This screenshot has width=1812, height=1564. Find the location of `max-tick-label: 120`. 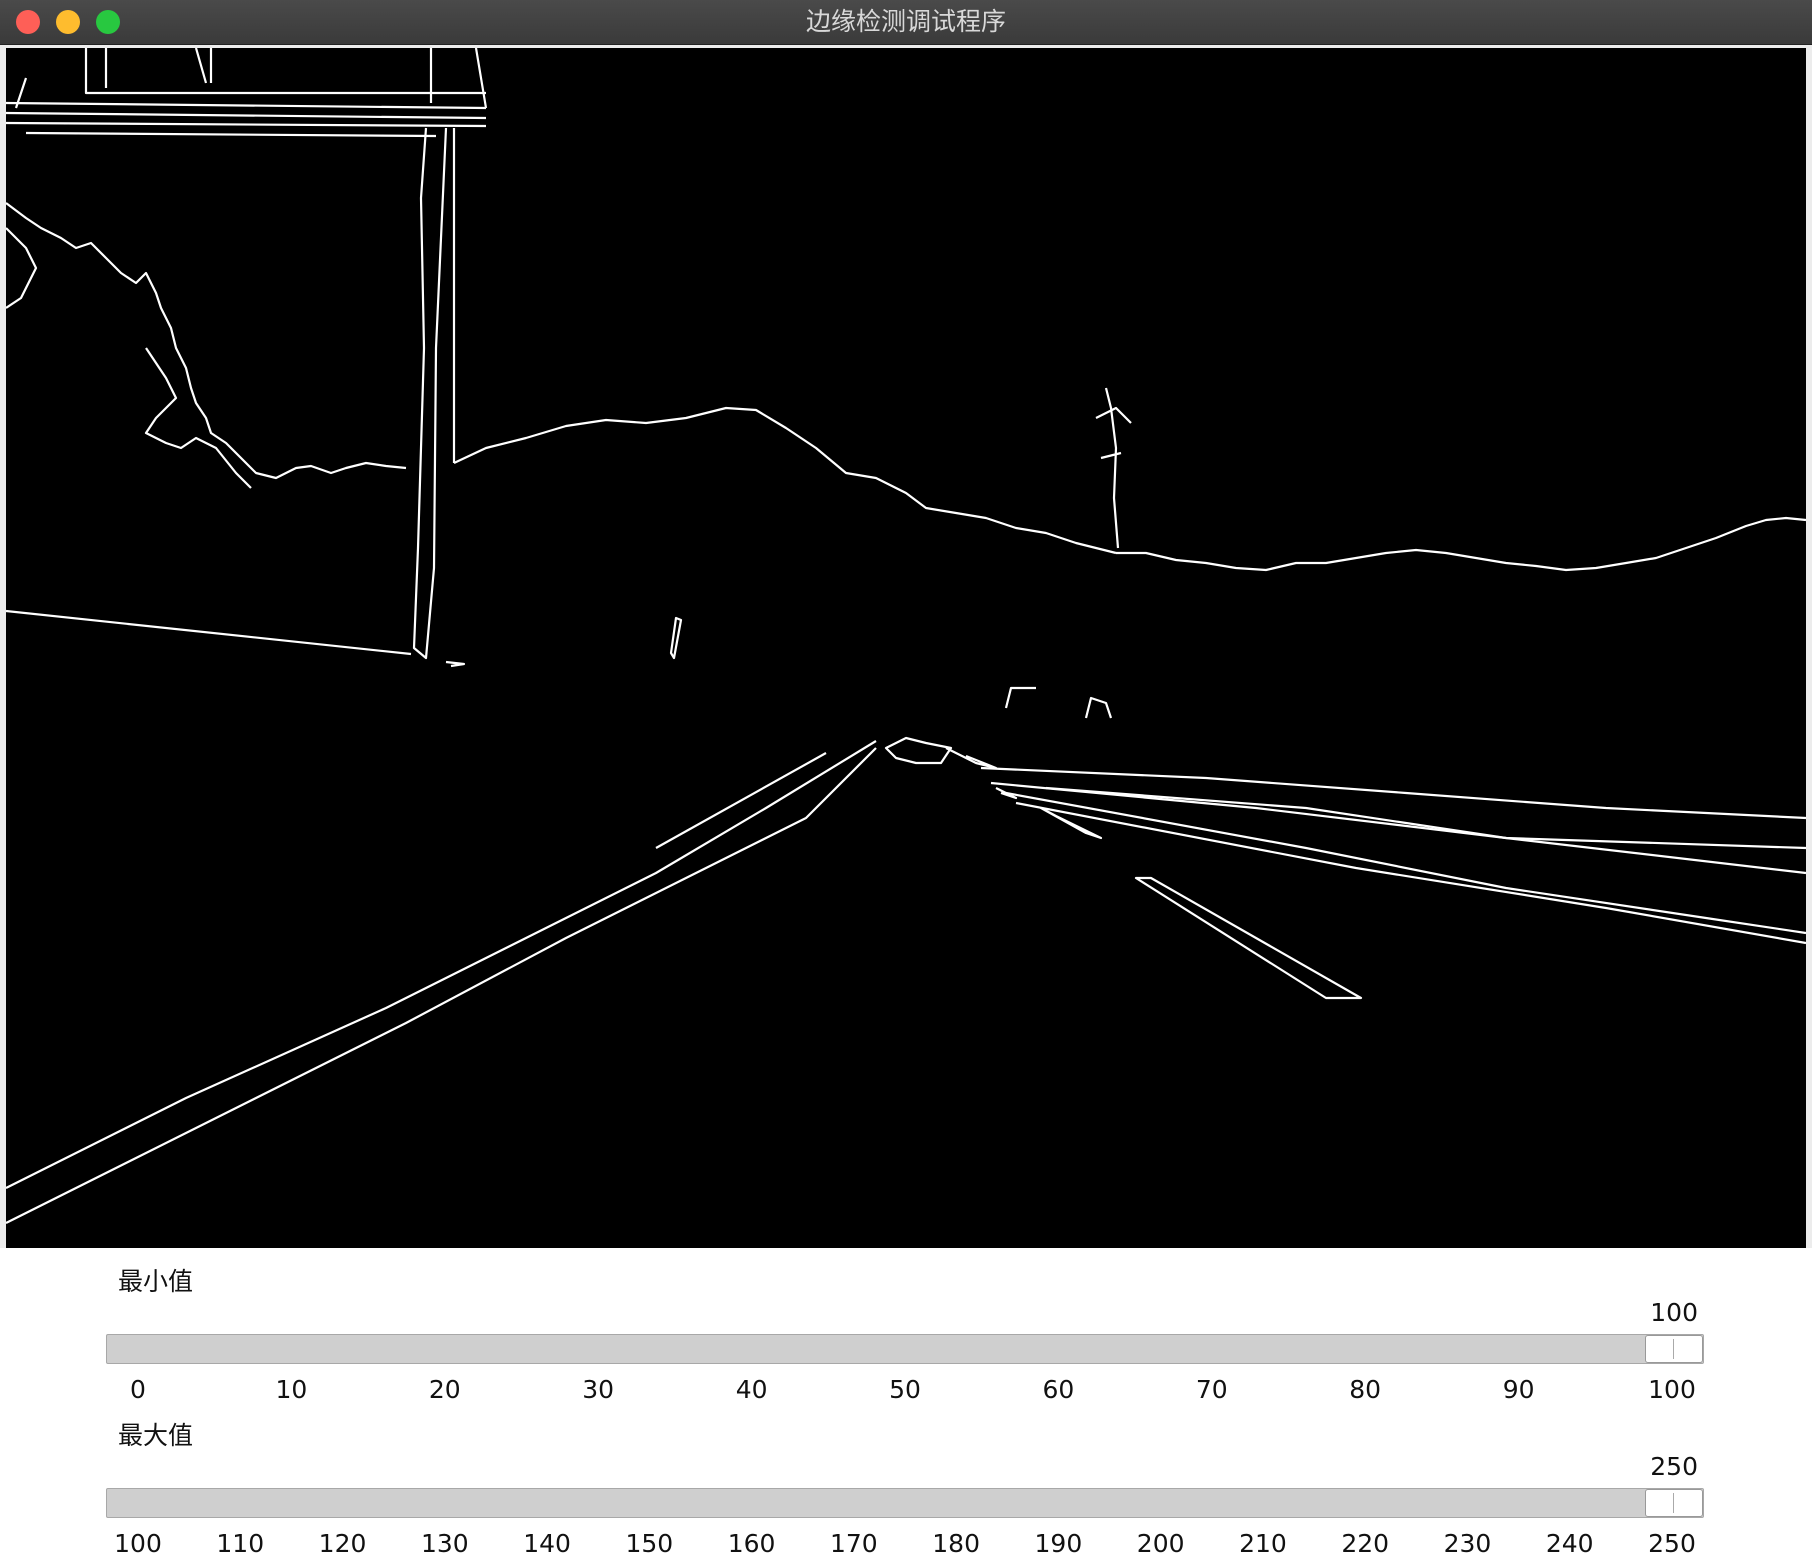

max-tick-label: 120 is located at coordinates (342, 1543).